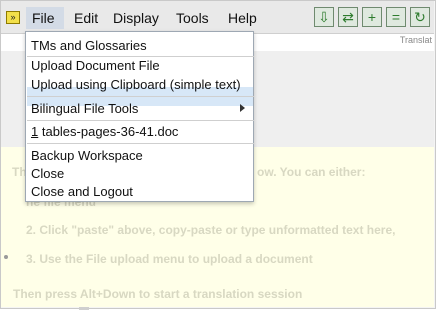 The height and width of the screenshot is (310, 436). Describe the element at coordinates (108, 131) in the screenshot. I see `recent-file-name: tables-pages-36-41.doc` at that location.